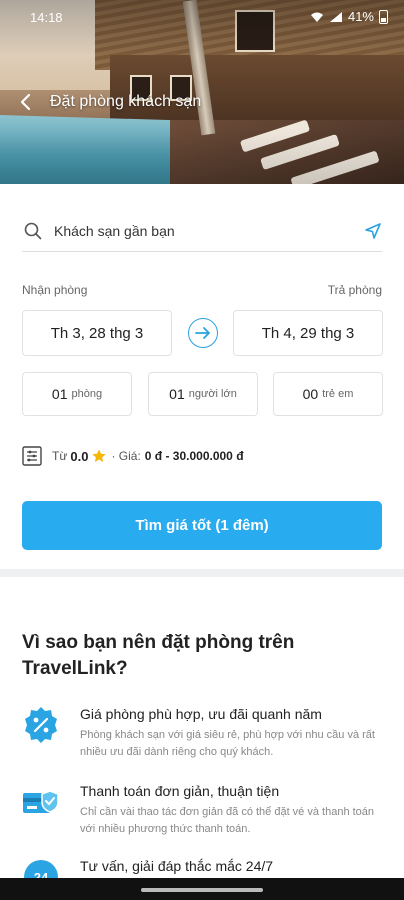  I want to click on location-search-field: Khách sạn gần bạn, so click(202, 231).